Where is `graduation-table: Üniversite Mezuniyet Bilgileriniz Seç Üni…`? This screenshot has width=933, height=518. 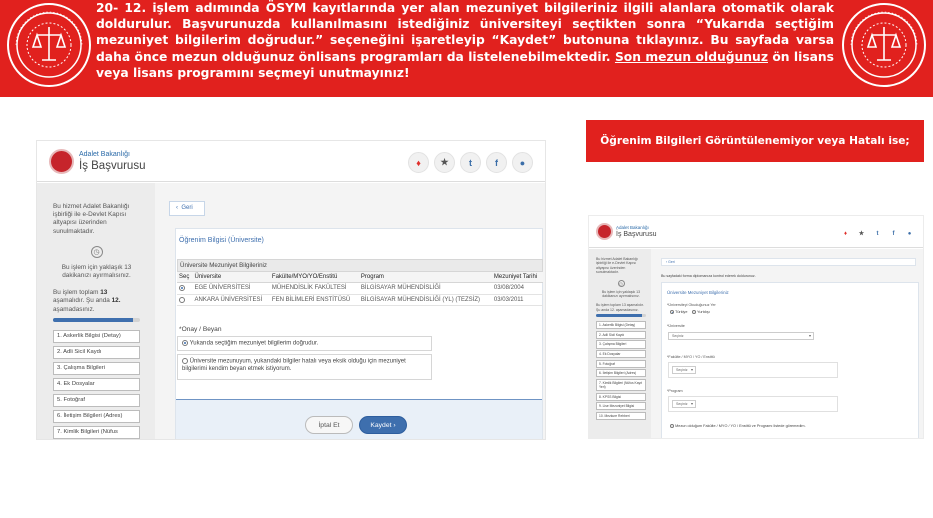
graduation-table: Üniversite Mezuniyet Bilgileriniz Seç Üni… is located at coordinates (360, 283).